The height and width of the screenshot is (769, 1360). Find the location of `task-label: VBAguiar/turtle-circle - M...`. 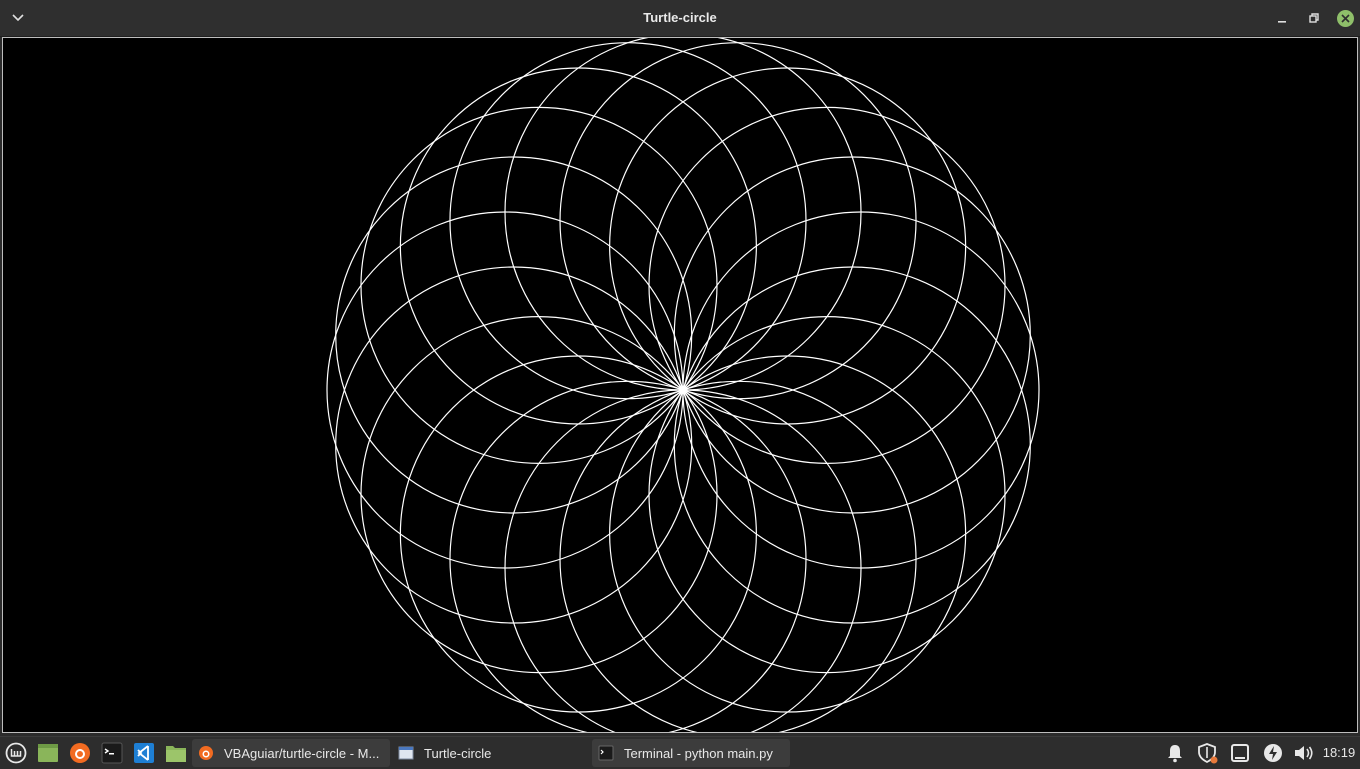

task-label: VBAguiar/turtle-circle - M... is located at coordinates (302, 753).